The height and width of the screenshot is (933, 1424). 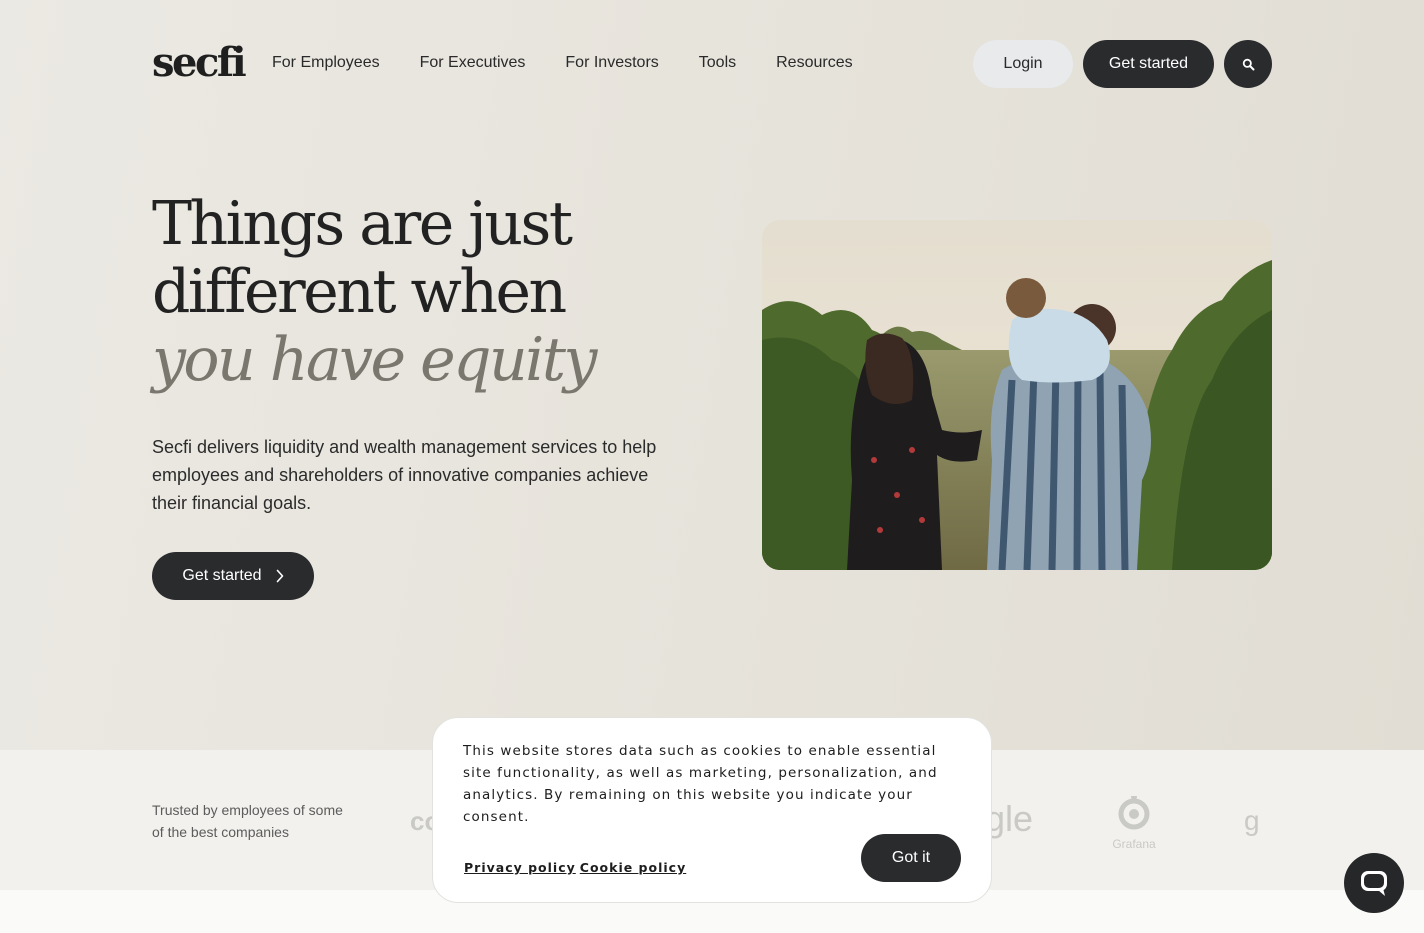 I want to click on login-button: Login, so click(x=1023, y=64).